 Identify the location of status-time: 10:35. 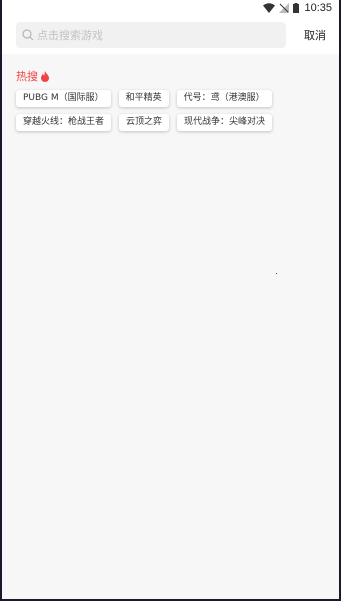
(318, 8).